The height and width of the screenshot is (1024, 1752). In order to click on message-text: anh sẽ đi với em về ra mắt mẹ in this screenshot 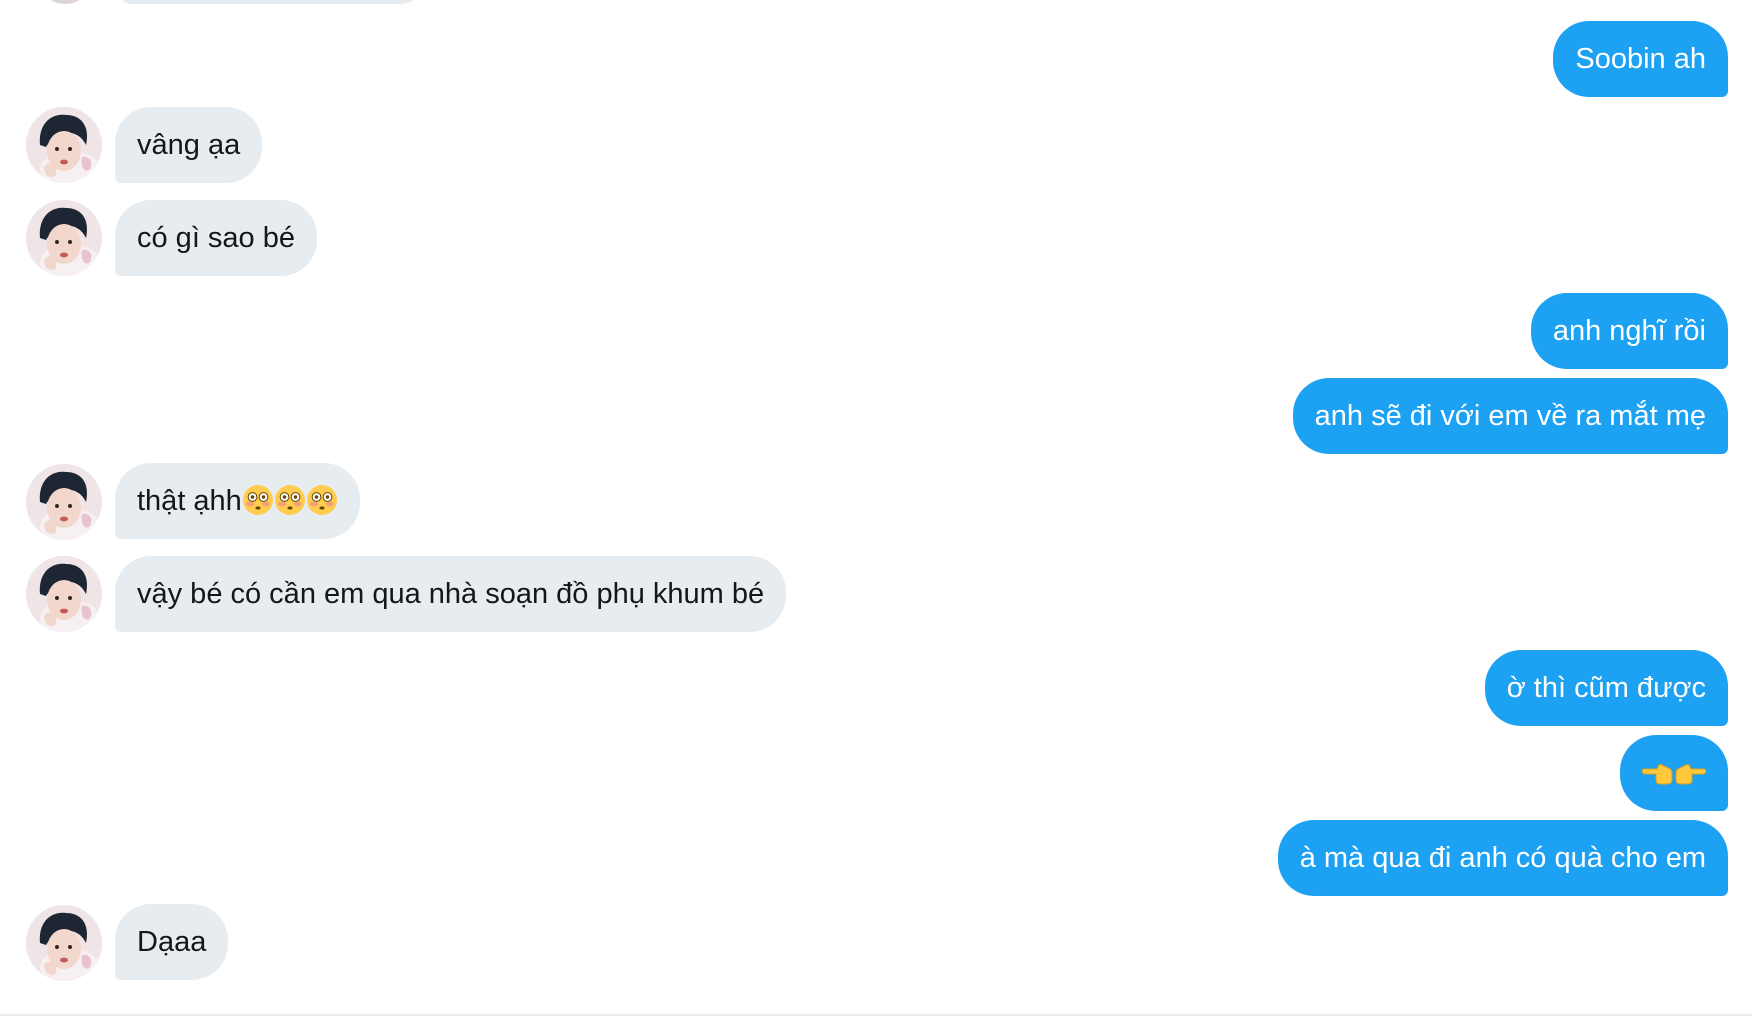, I will do `click(1510, 416)`.